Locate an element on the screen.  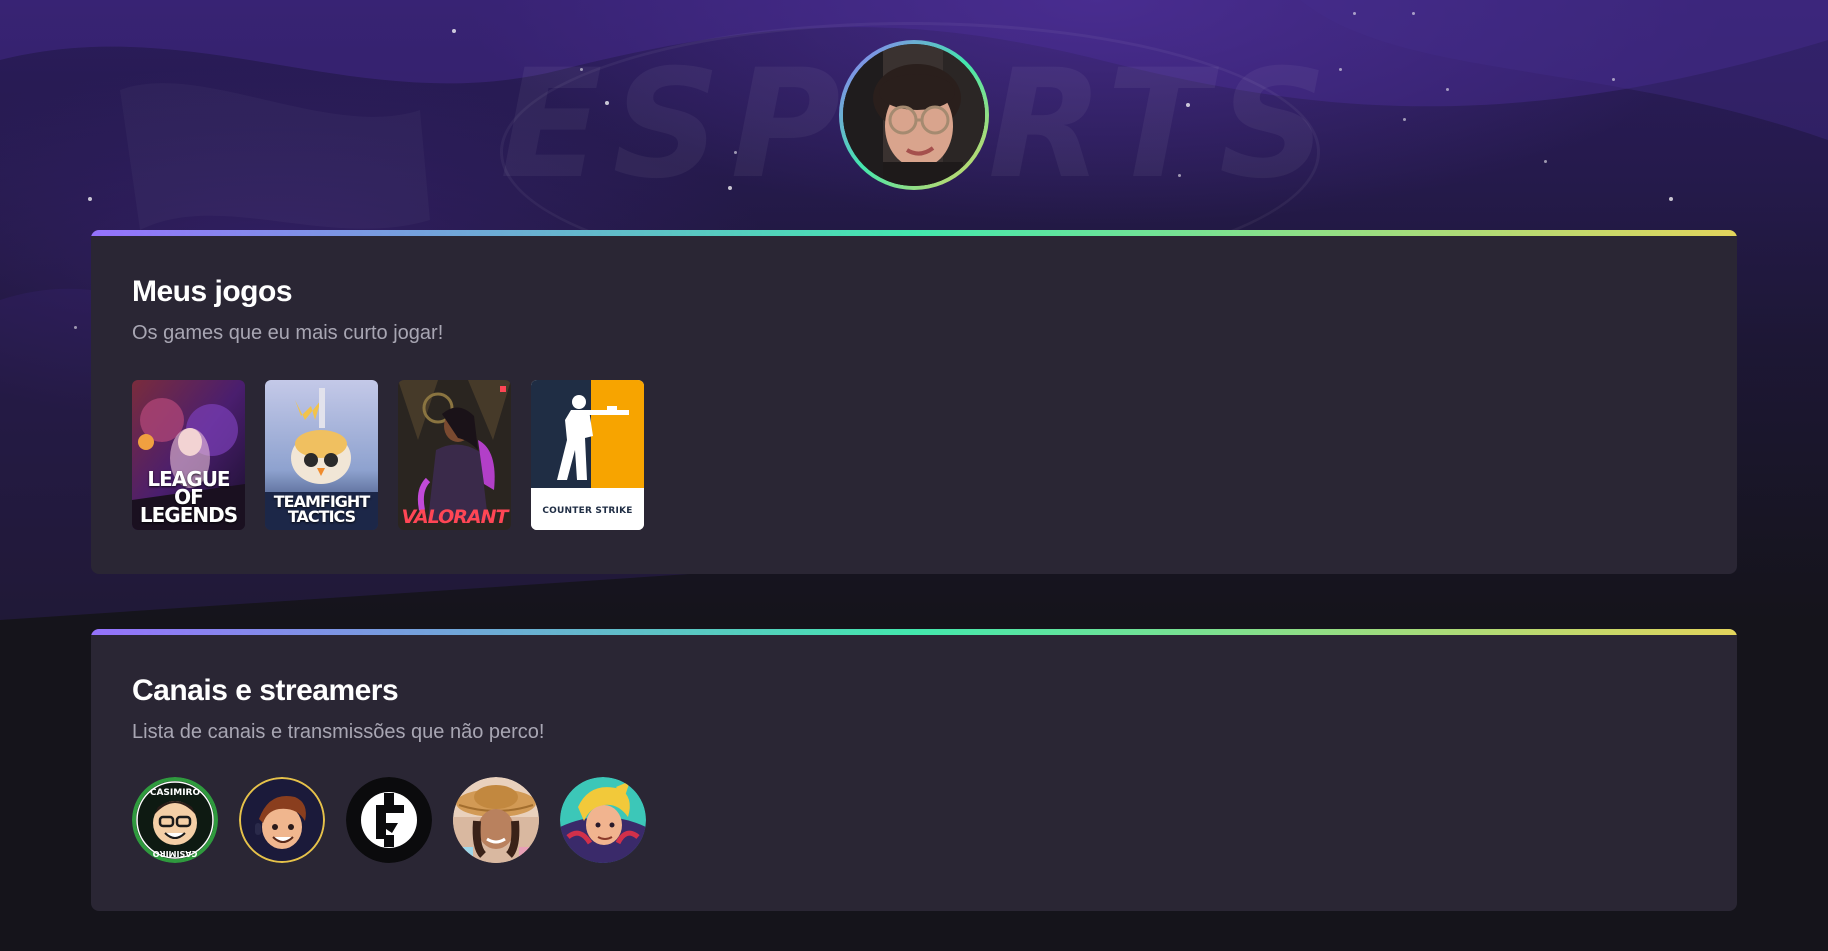
streamer-cartoon-avatar-icon is located at coordinates (282, 820).